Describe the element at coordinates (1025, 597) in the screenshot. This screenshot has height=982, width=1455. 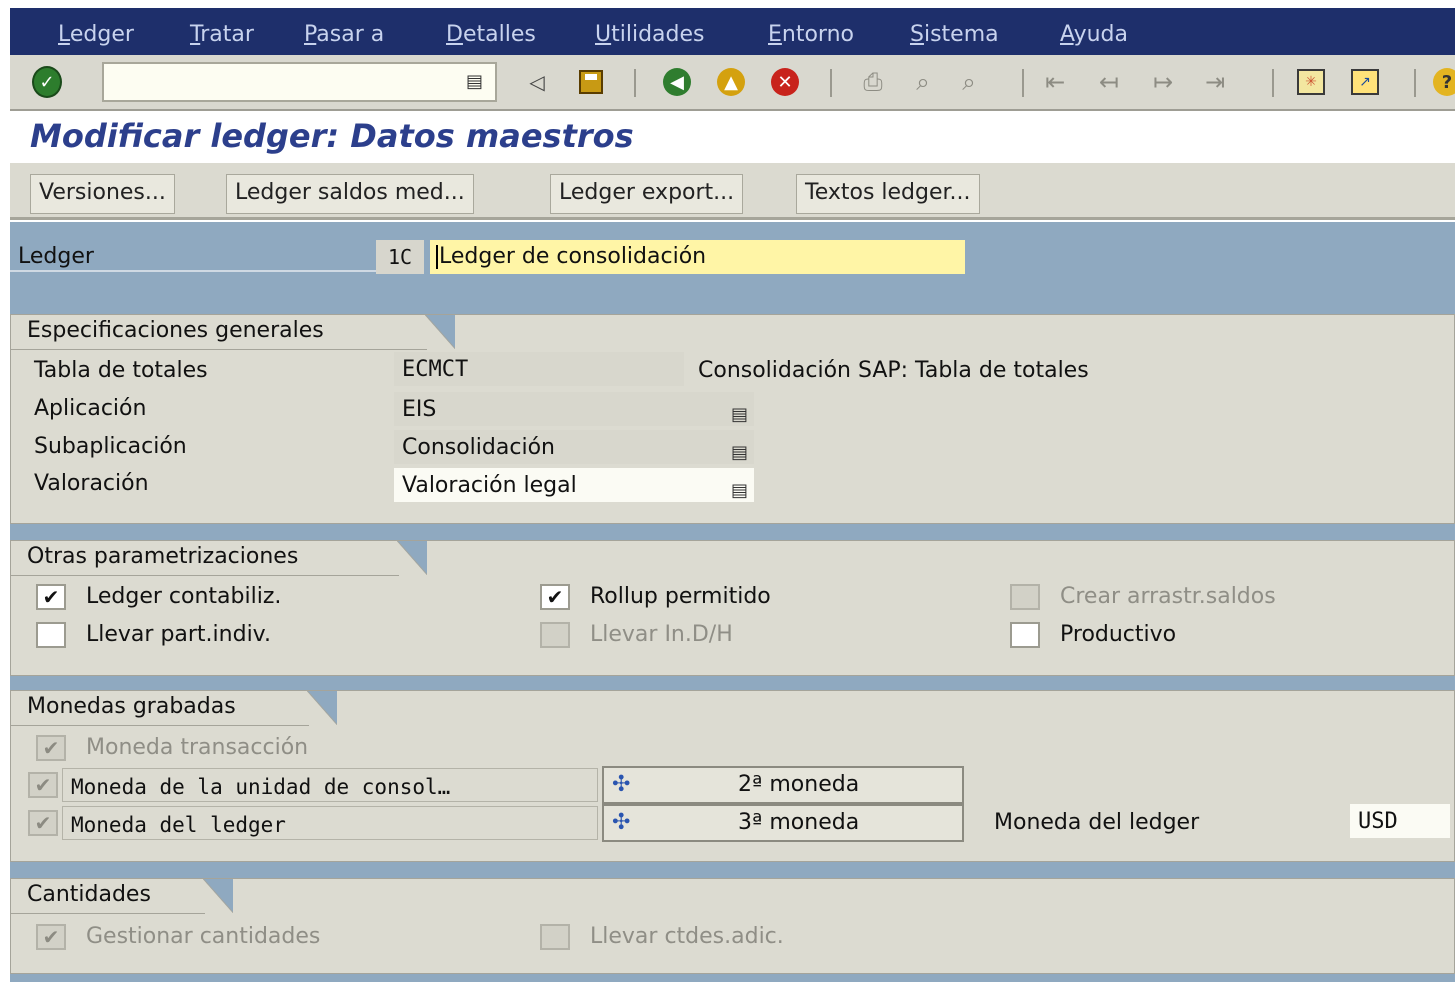
I see `crear-arrastr-saldos-checkbox` at that location.